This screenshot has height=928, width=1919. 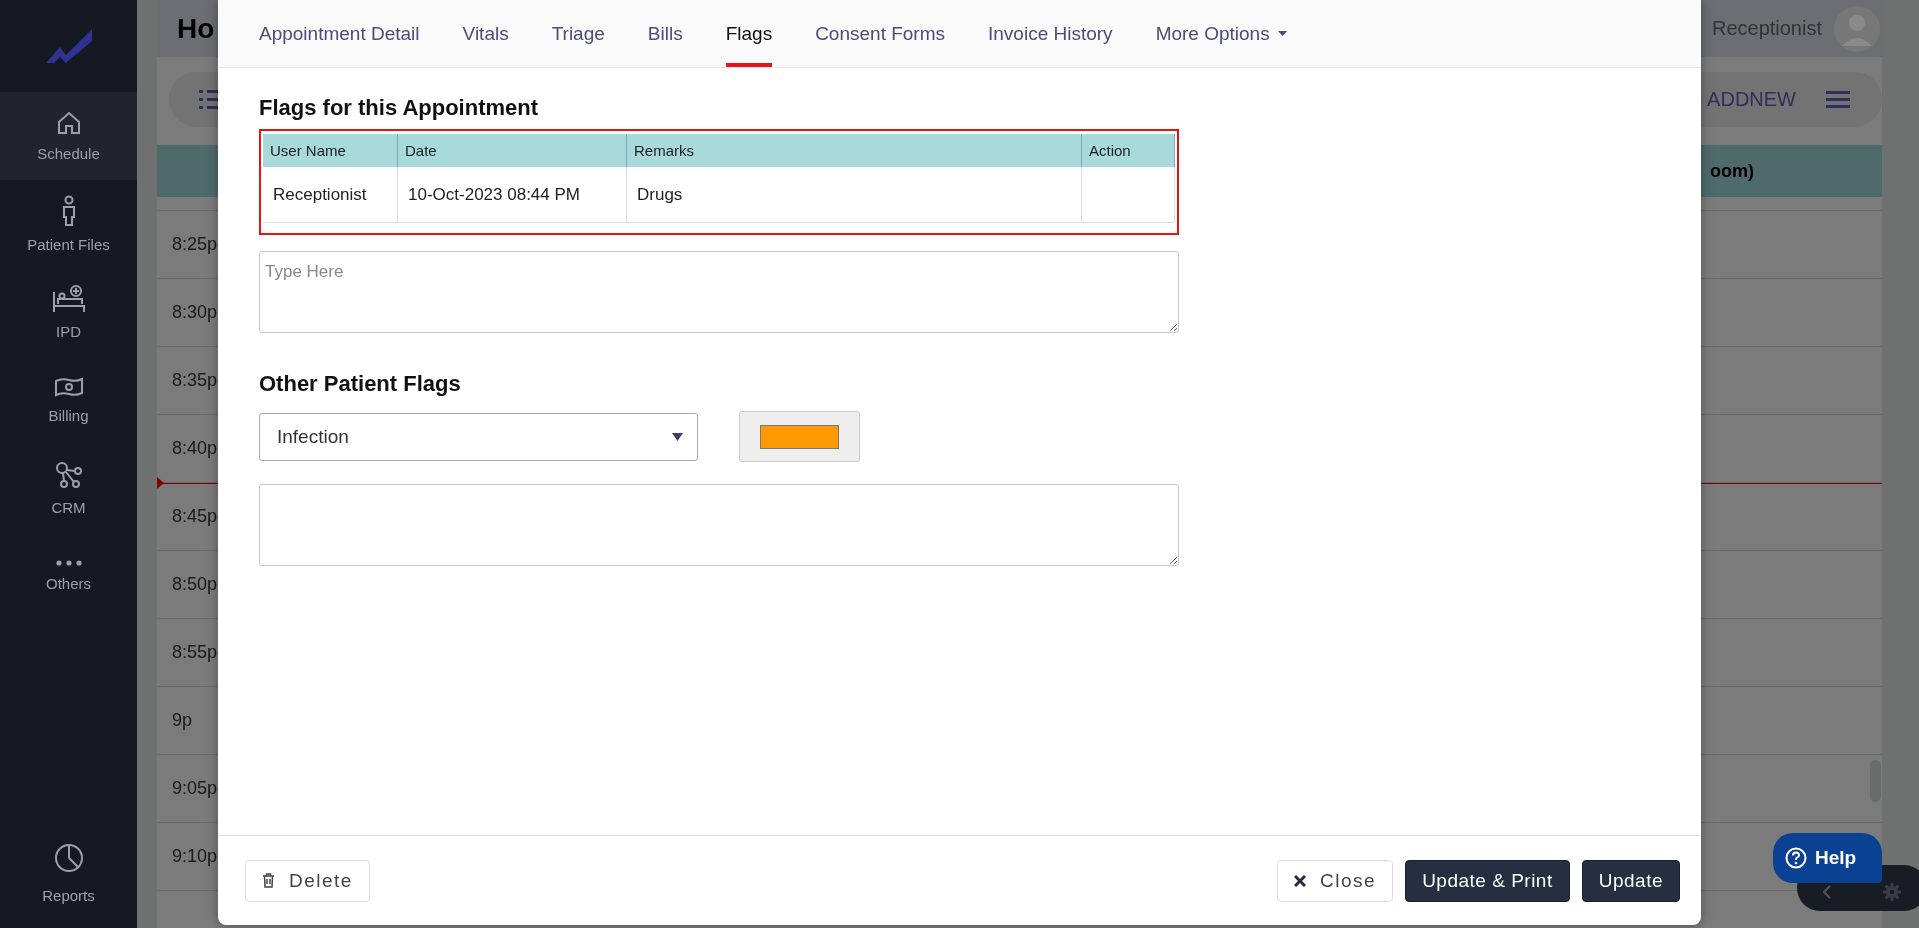 What do you see at coordinates (68, 299) in the screenshot?
I see `hospital-bed-icon` at bounding box center [68, 299].